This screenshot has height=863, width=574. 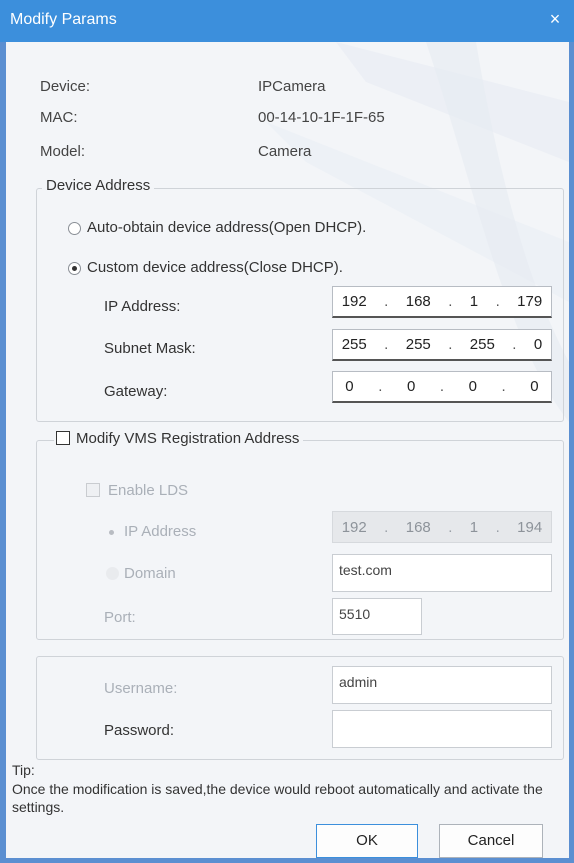 I want to click on custom-address-label: Custom device address(Close DHCP)., so click(x=215, y=267).